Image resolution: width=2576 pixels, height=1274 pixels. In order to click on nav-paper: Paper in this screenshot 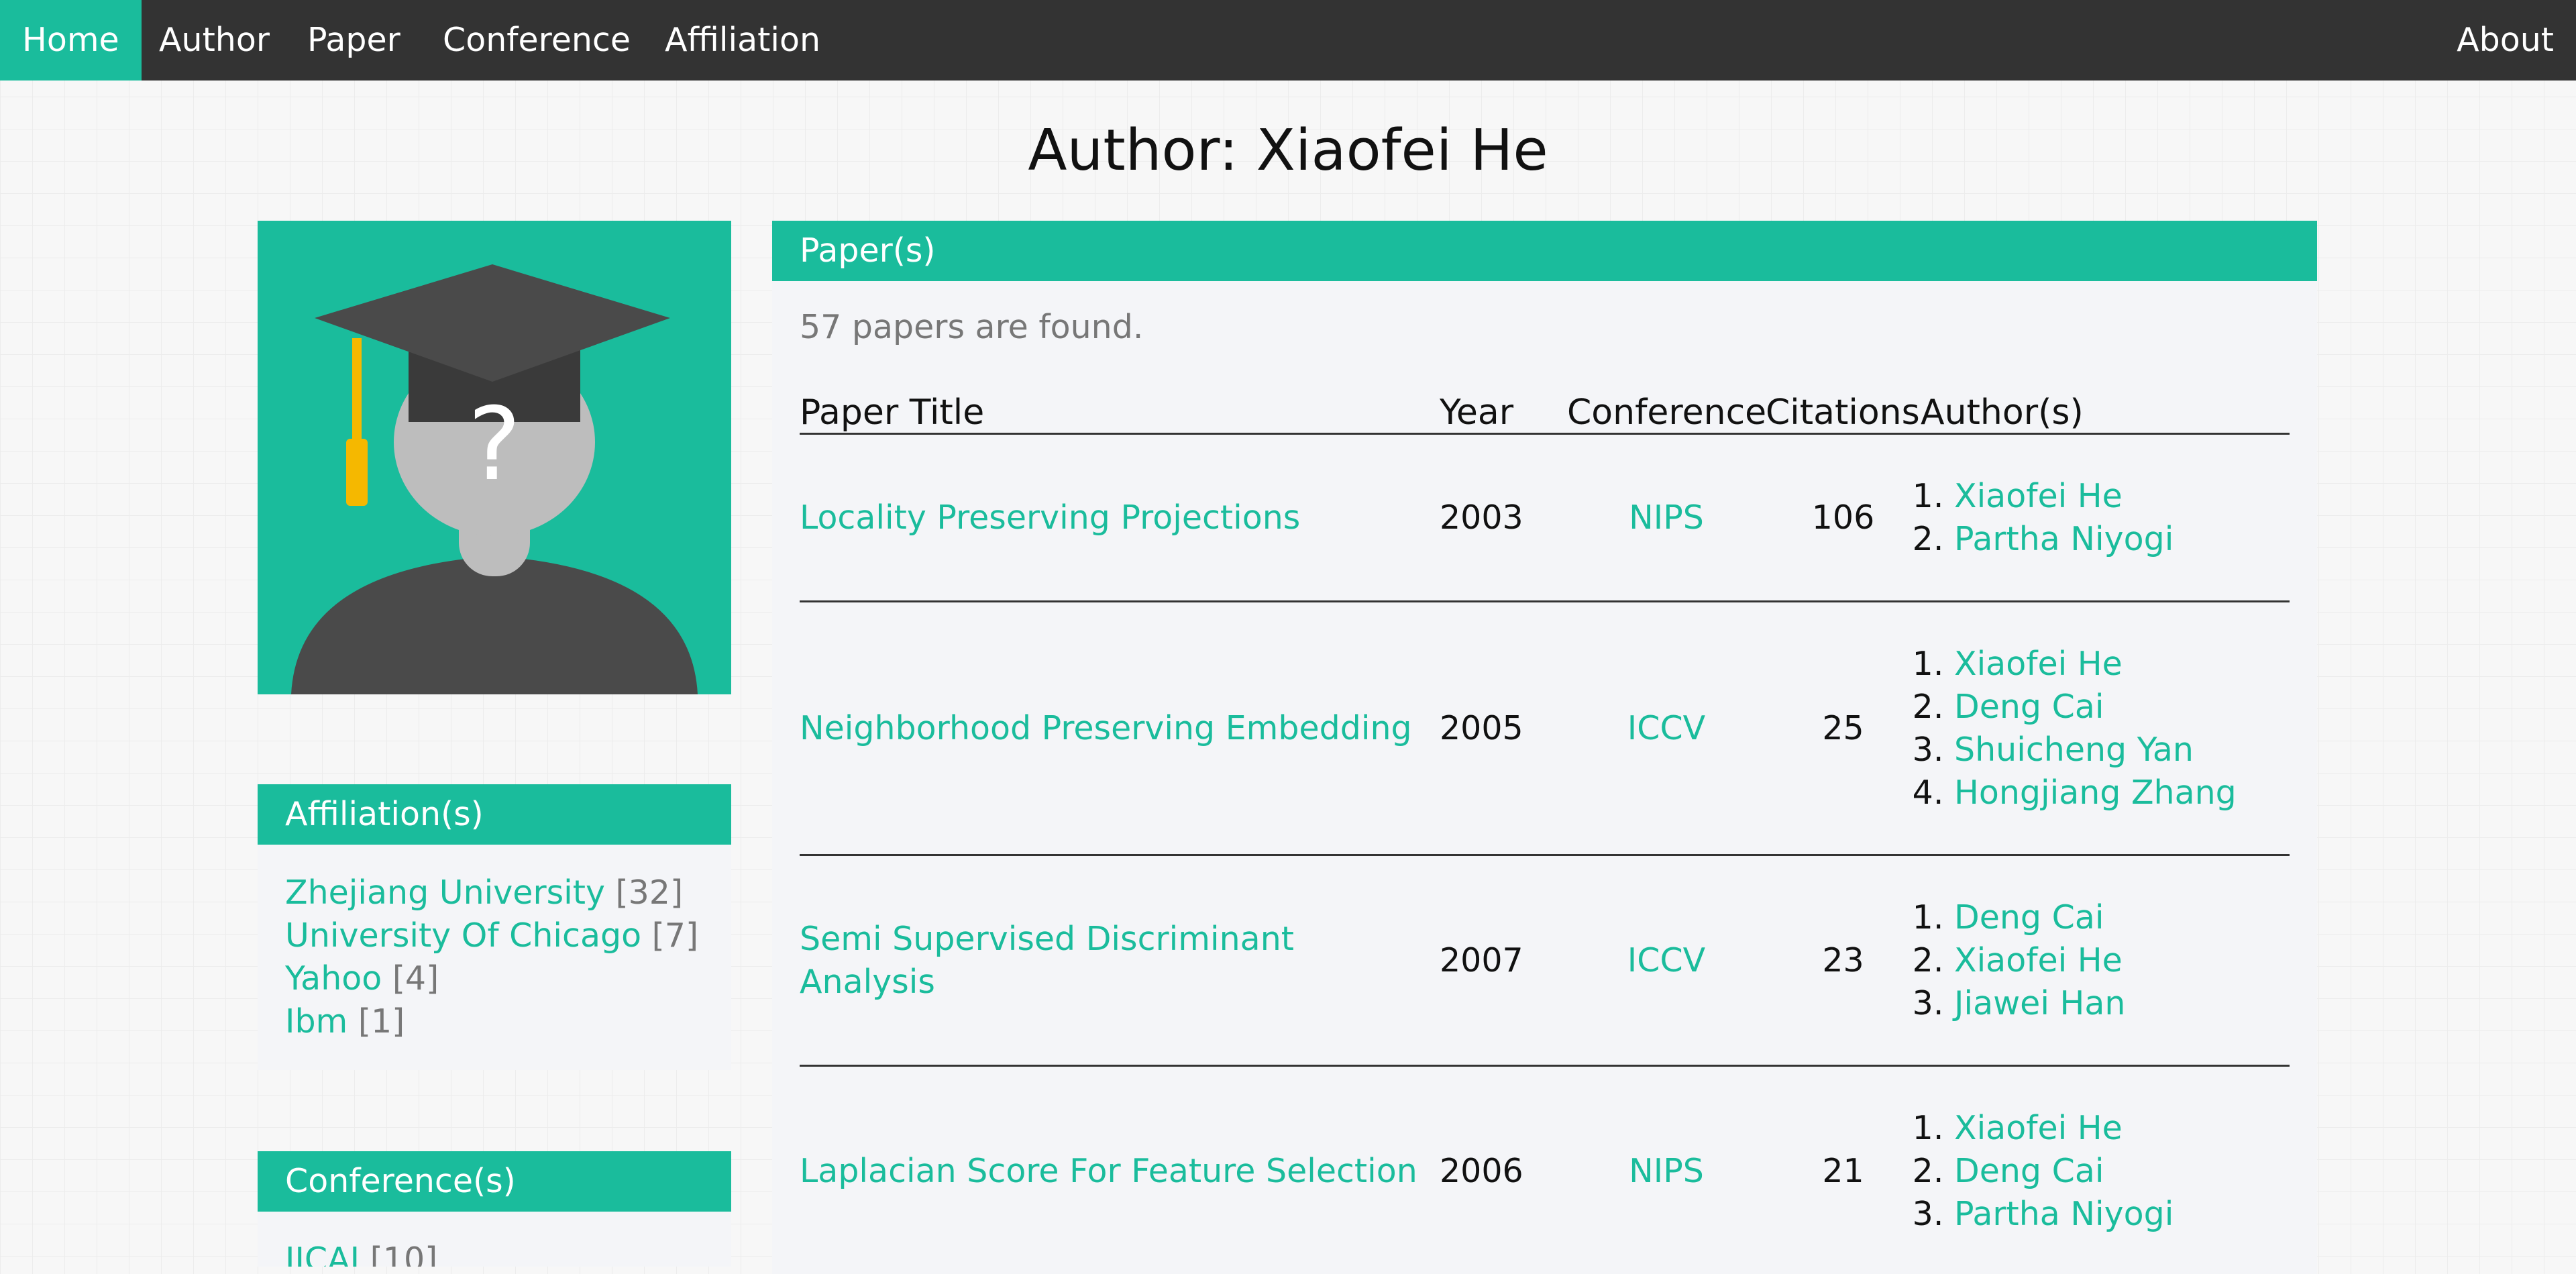, I will do `click(354, 40)`.